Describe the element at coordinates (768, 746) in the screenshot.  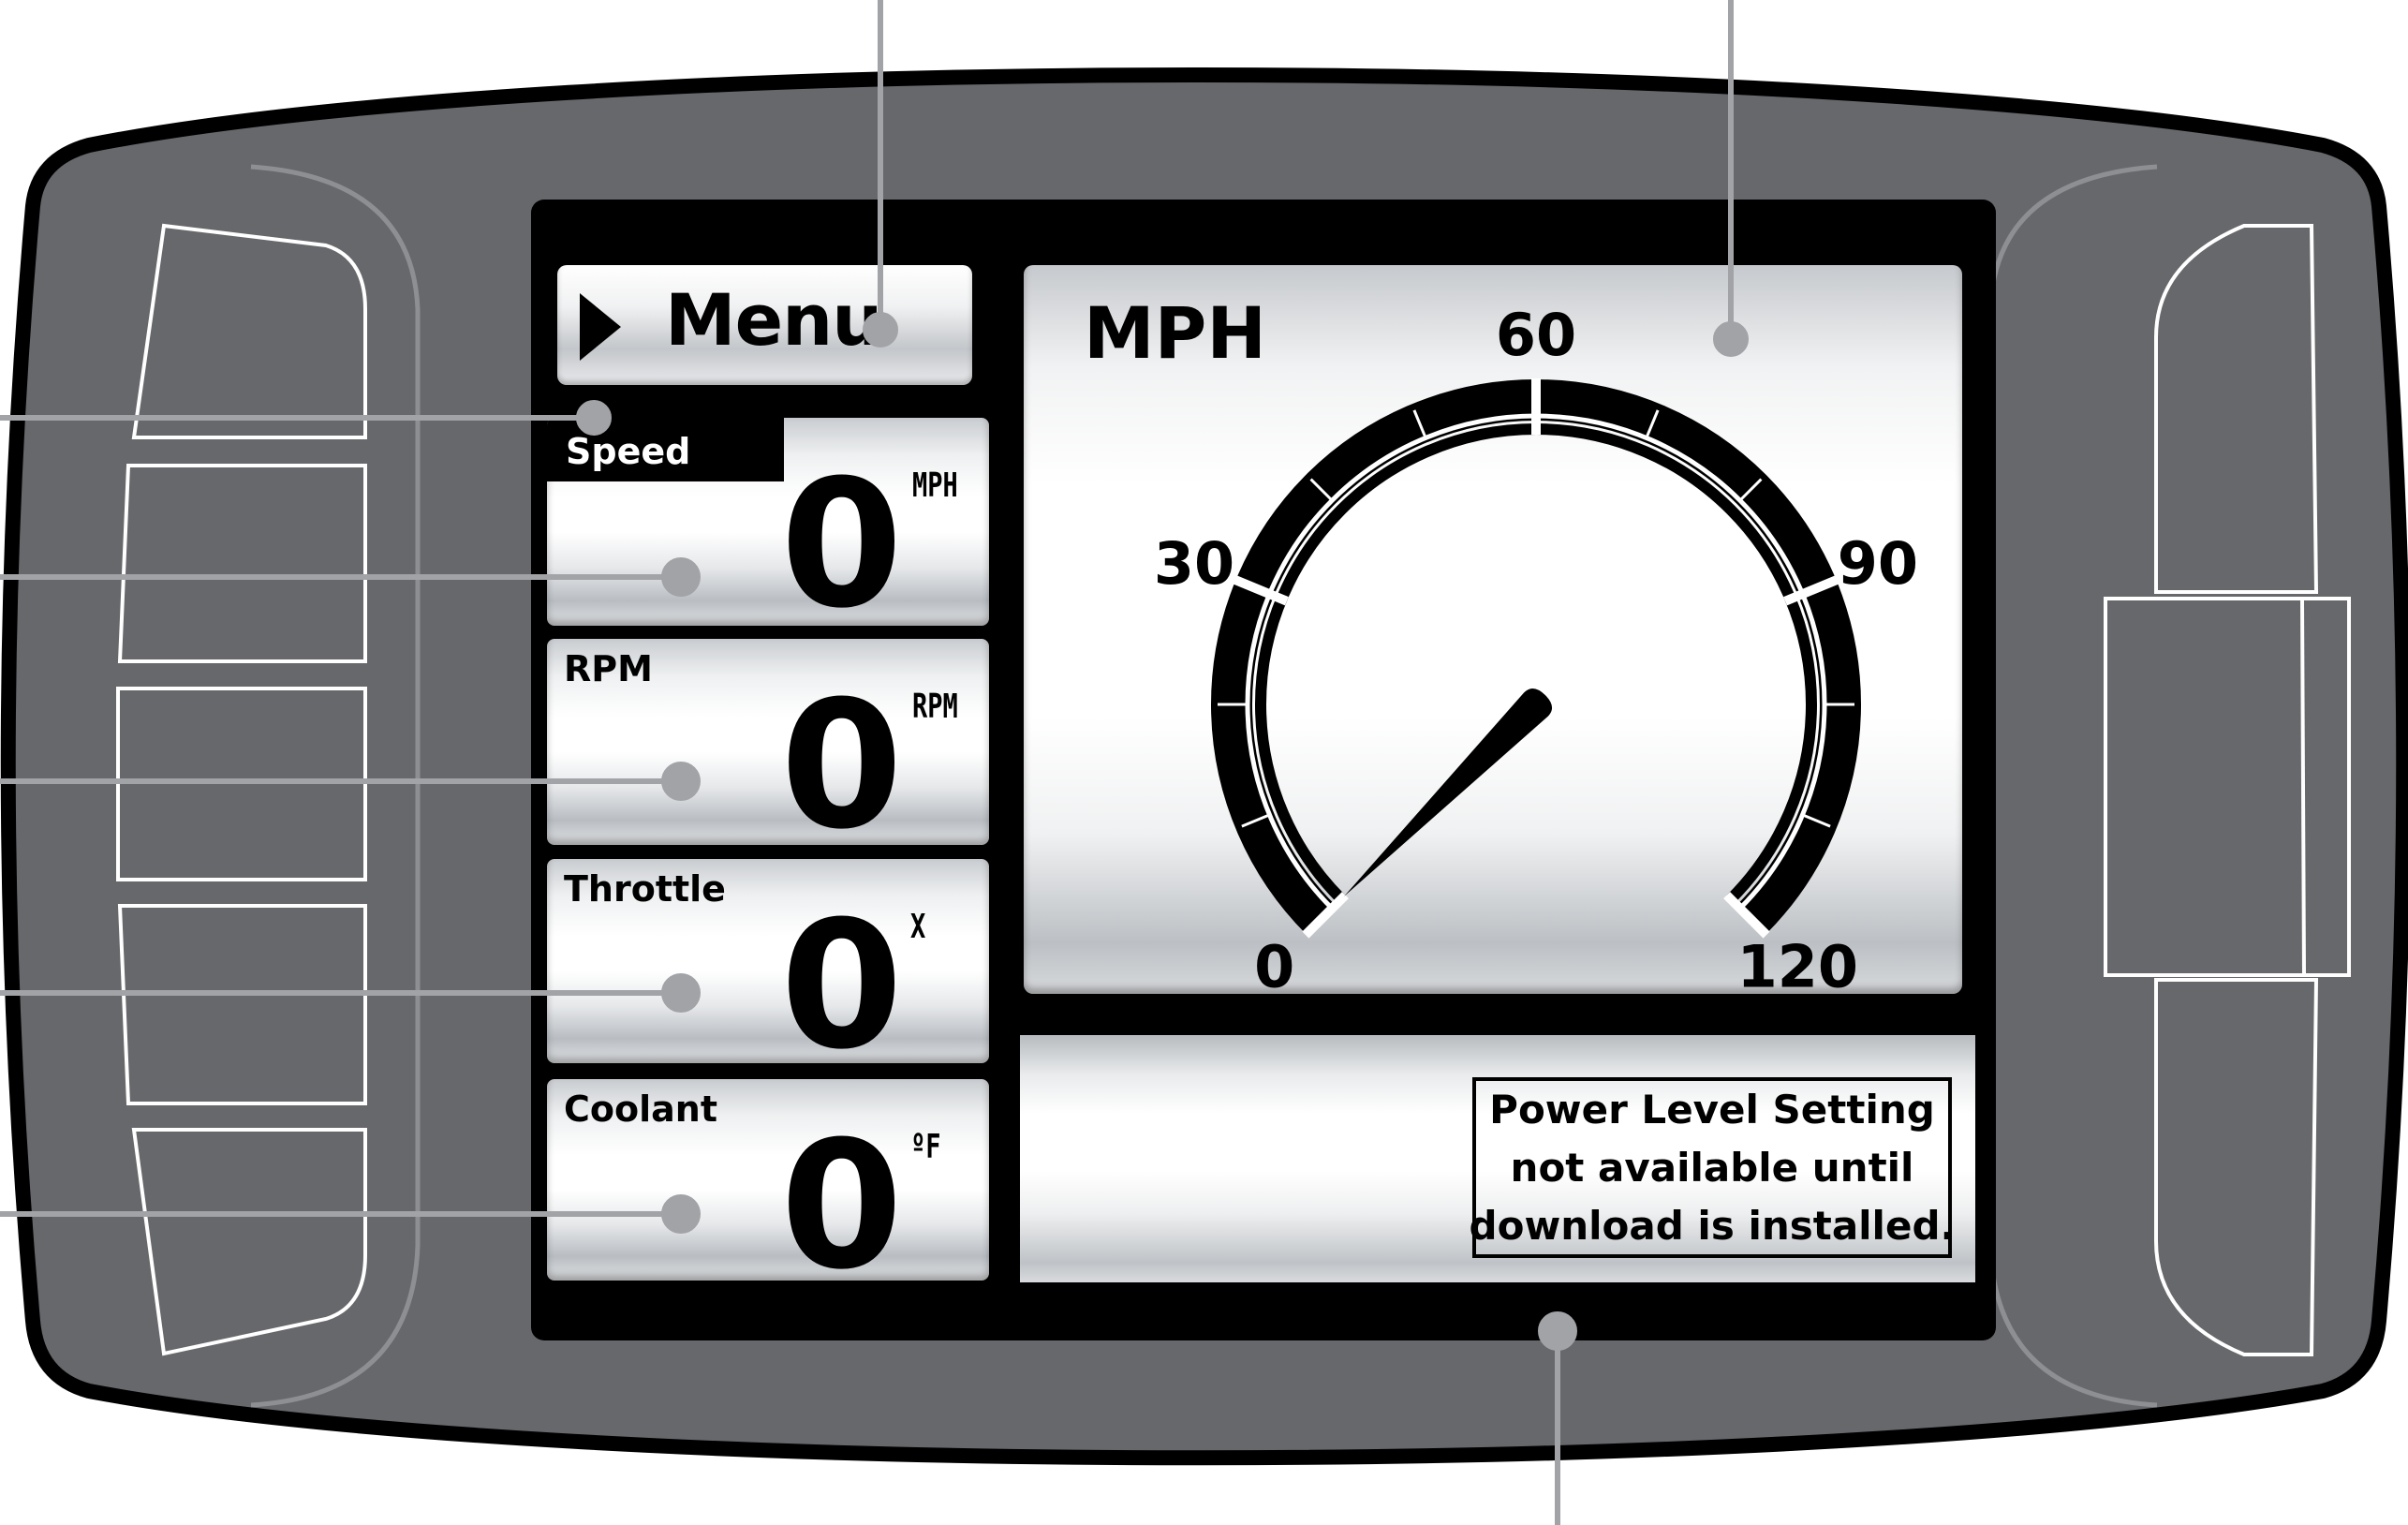
I see `rpm-gauge: RPM 0 RPM` at that location.